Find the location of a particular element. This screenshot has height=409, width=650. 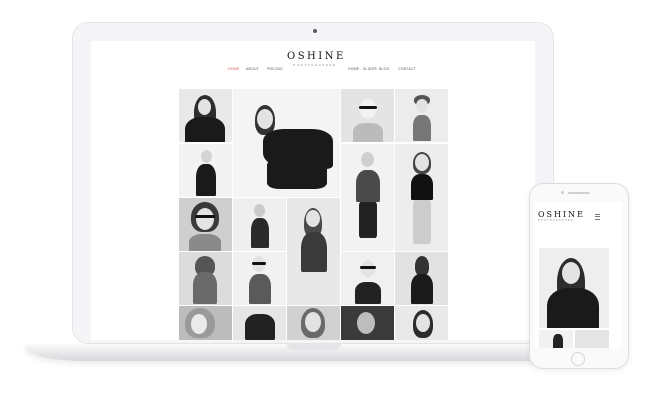

hamburger-icon is located at coordinates (597, 217).